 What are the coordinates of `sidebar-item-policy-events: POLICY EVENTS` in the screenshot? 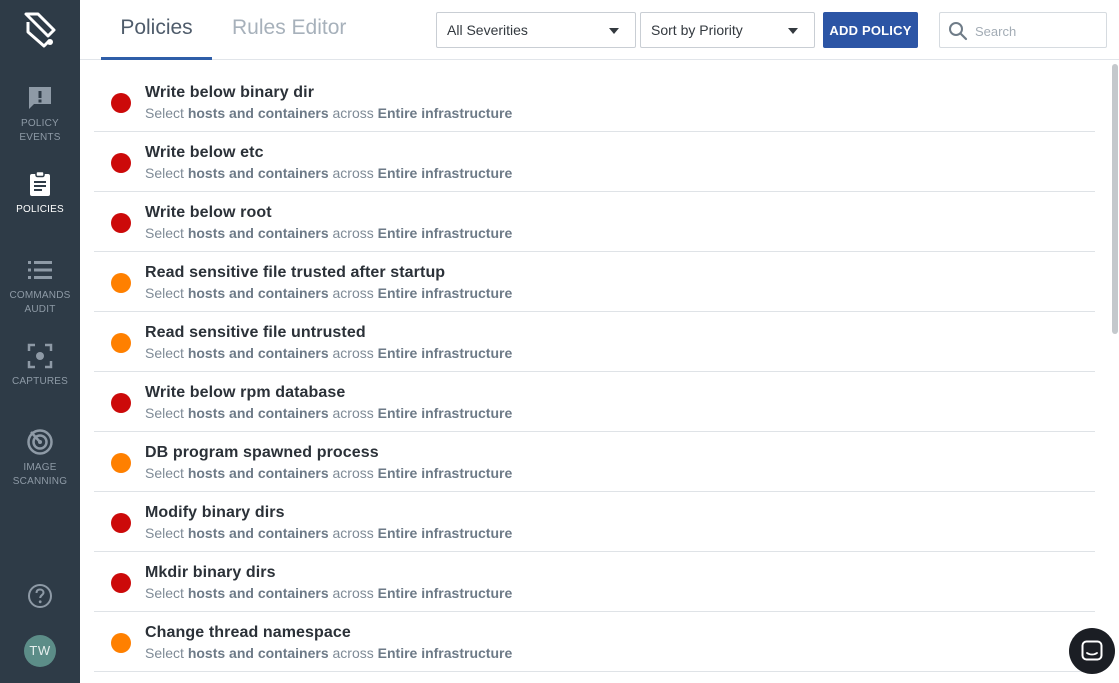 It's located at (40, 114).